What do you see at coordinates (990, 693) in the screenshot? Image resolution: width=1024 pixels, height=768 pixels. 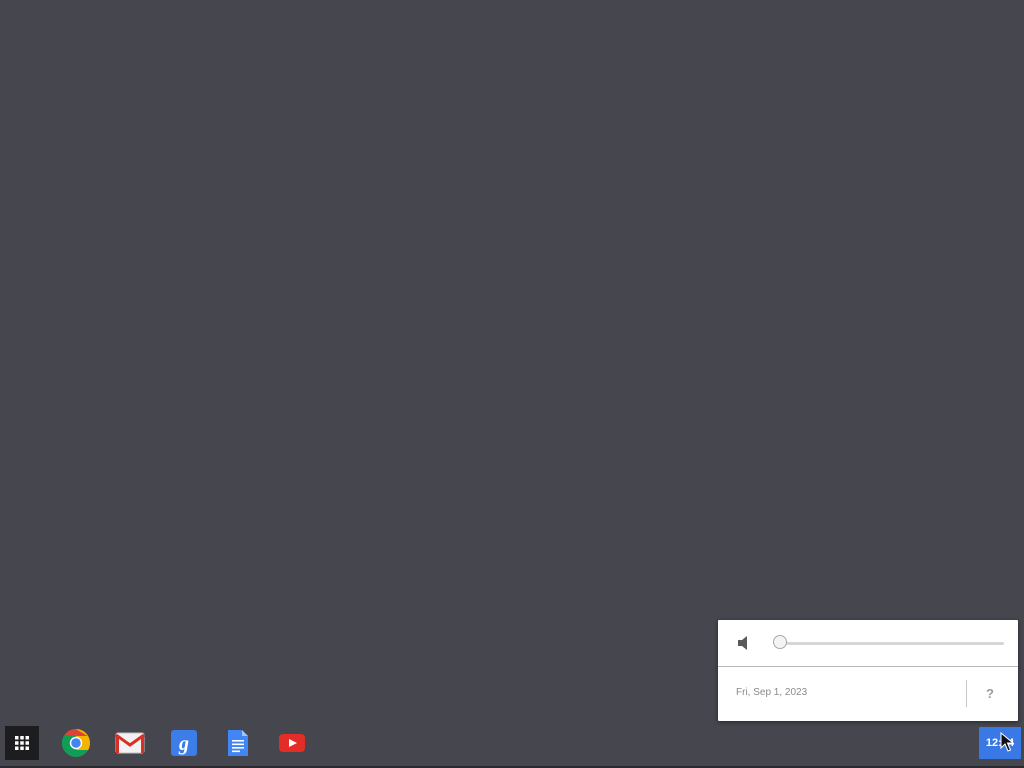 I see `help-button: ?` at bounding box center [990, 693].